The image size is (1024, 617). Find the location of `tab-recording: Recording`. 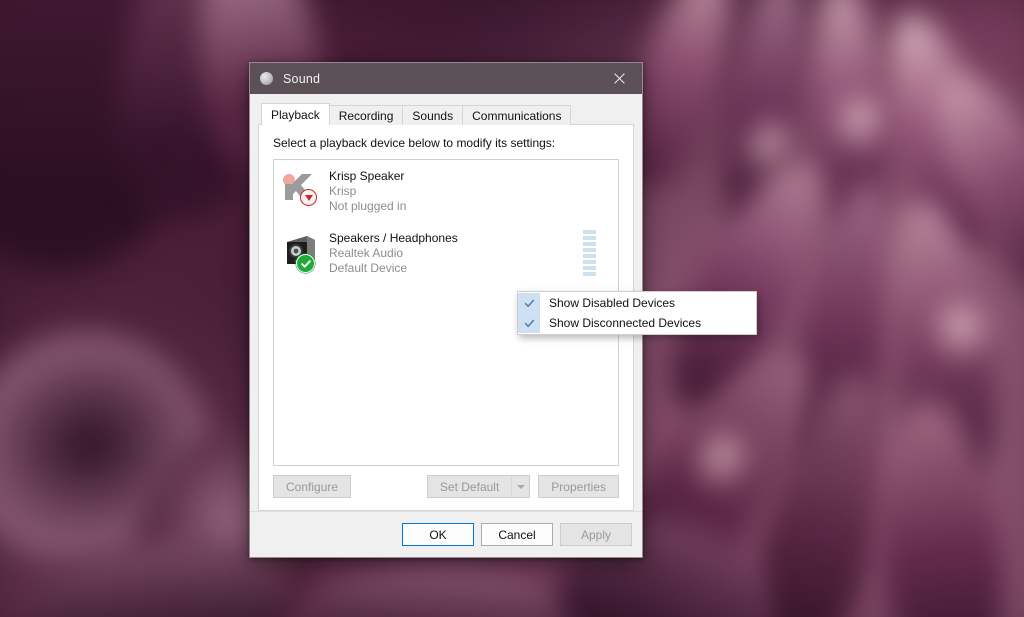

tab-recording: Recording is located at coordinates (366, 115).